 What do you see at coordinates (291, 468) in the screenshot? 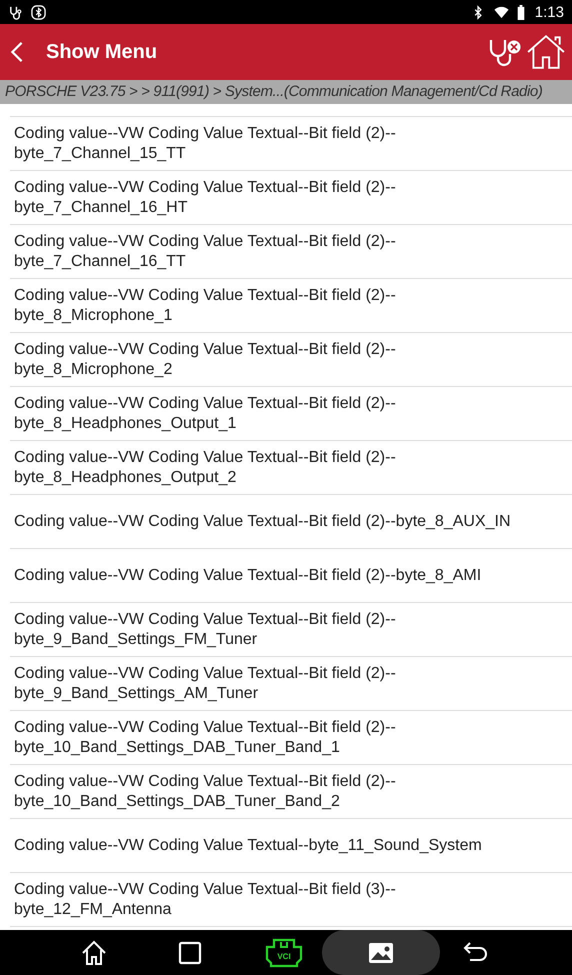
I see `menu-item: Coding value--VW Coding Value Textual--Bit field (2)-- byte_8_Headphones_Output_2` at bounding box center [291, 468].